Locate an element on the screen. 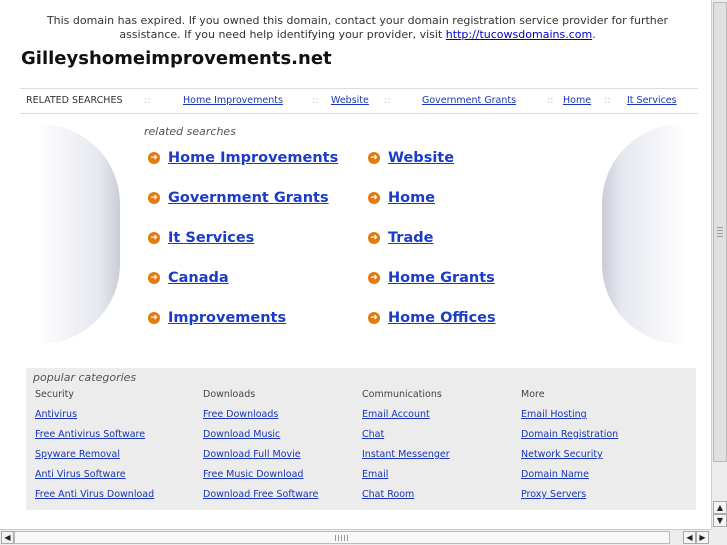 The width and height of the screenshot is (727, 545). category-link: Email Account is located at coordinates (396, 414).